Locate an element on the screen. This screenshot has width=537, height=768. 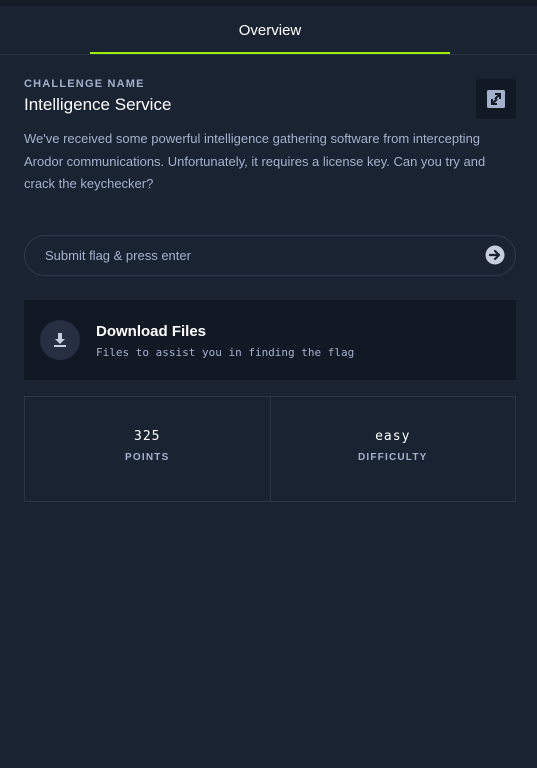
tab-overview-label: Overview is located at coordinates (270, 30).